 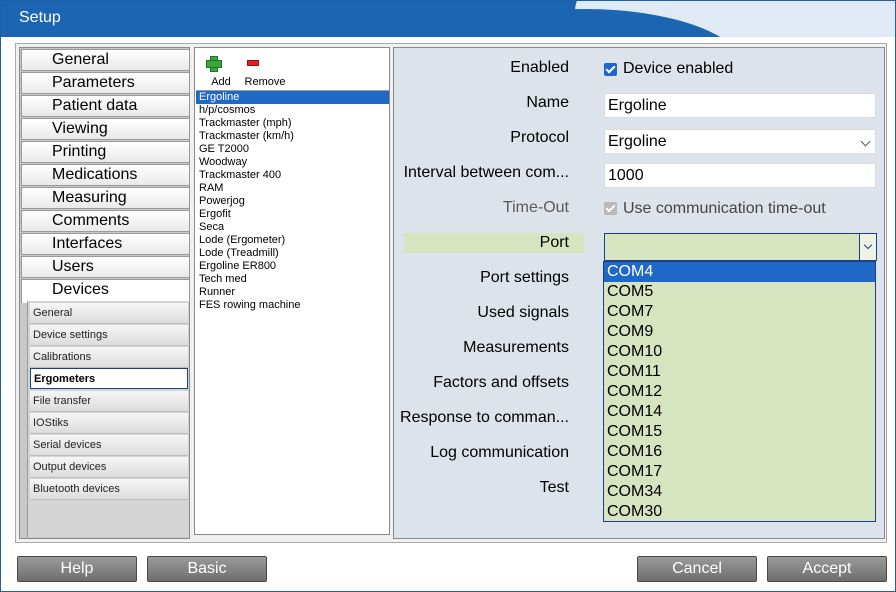 I want to click on menu-item-comments: Comments, so click(x=105, y=221).